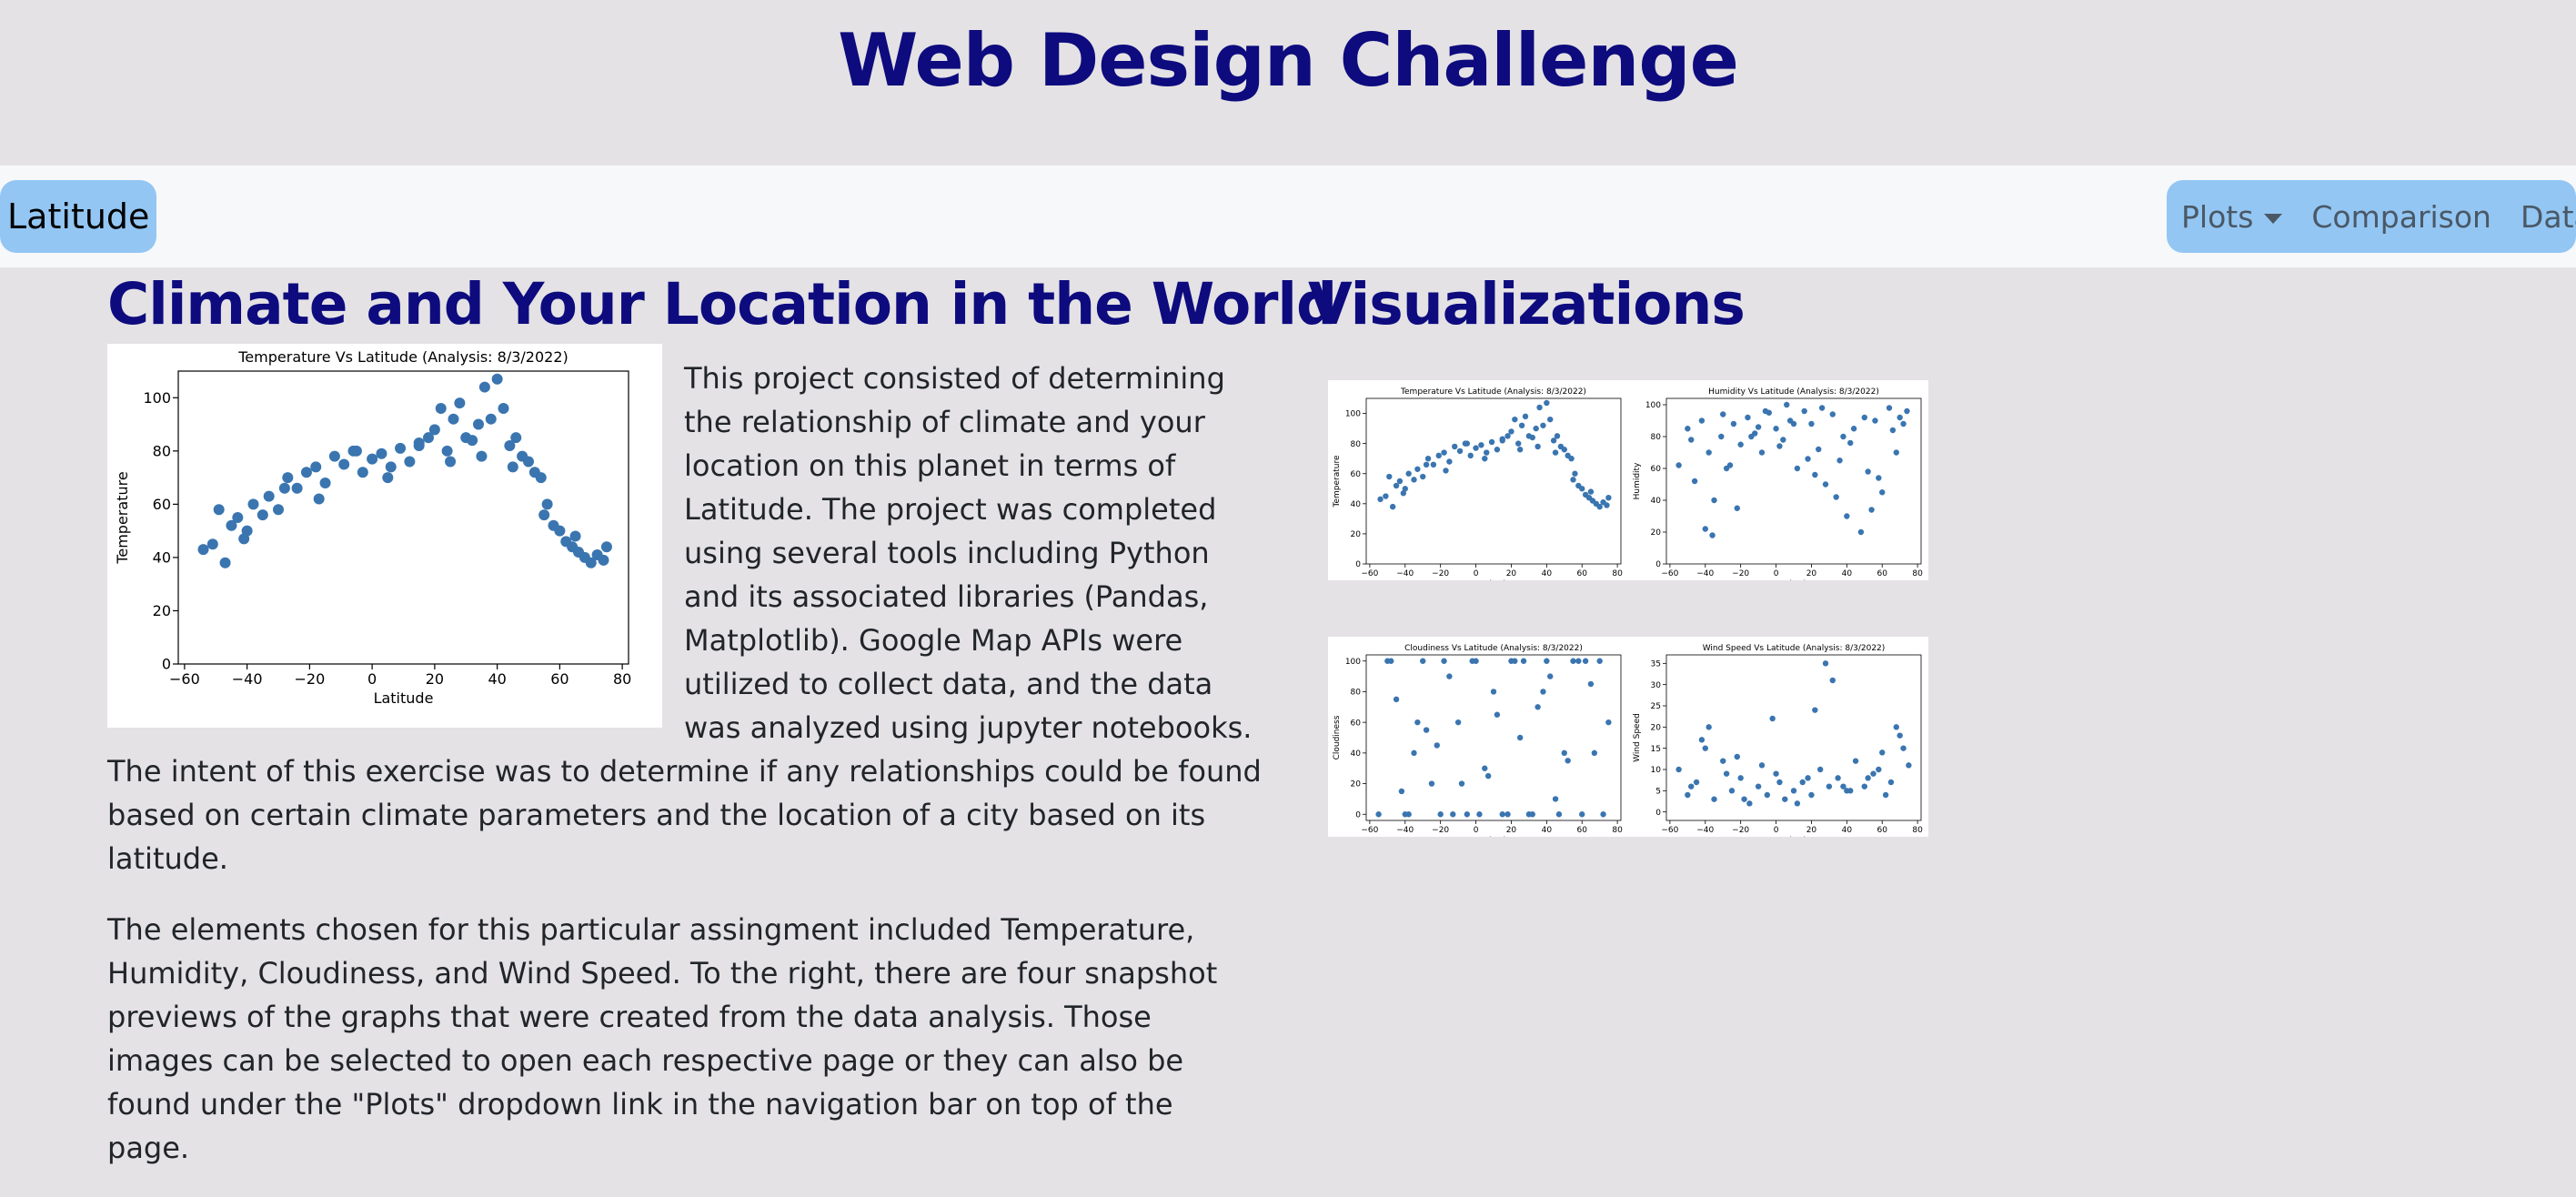 The width and height of the screenshot is (2576, 1197). What do you see at coordinates (1288, 216) in the screenshot?
I see `navbar: Latitude Plots Comparison Data` at bounding box center [1288, 216].